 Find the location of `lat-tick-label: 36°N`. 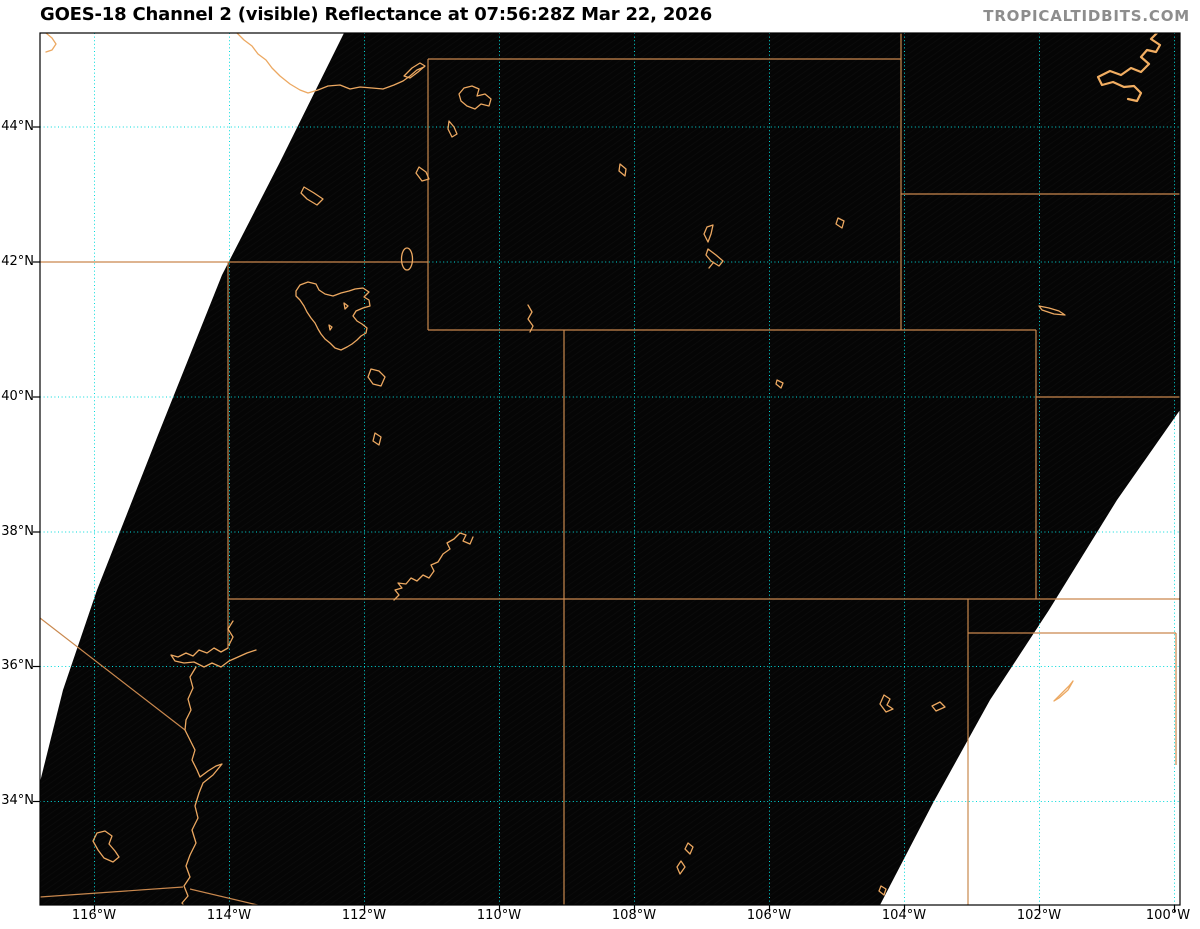

lat-tick-label: 36°N is located at coordinates (17, 665).